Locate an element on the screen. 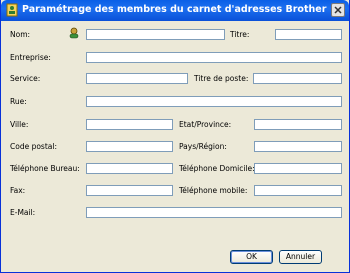 The width and height of the screenshot is (350, 273). close-button is located at coordinates (338, 10).